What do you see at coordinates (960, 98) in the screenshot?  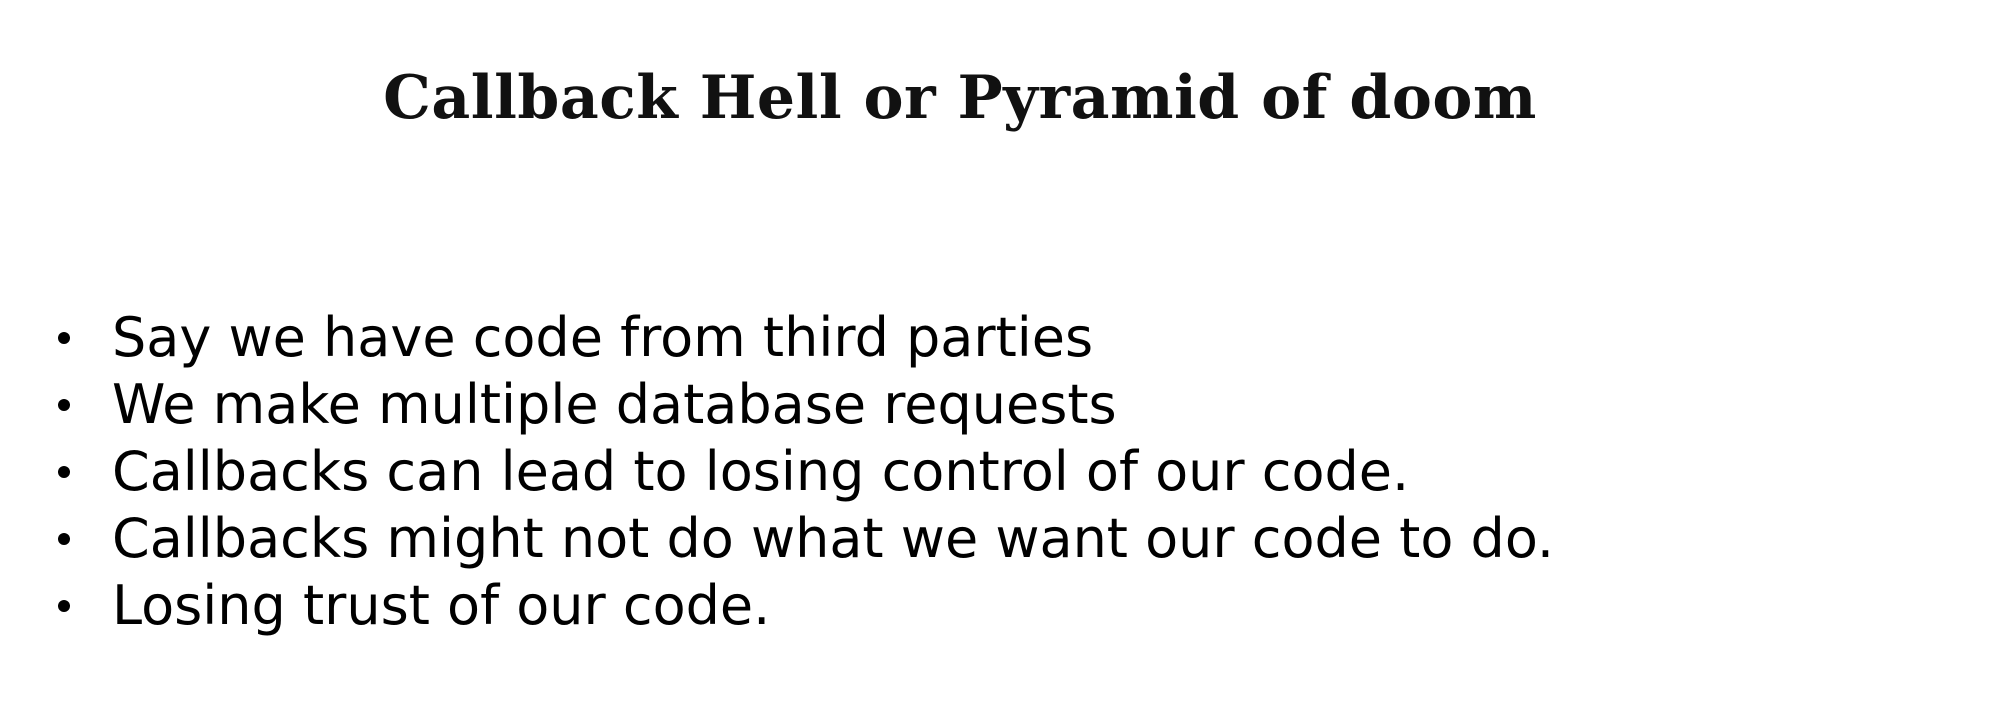 I see `slide-title: Callback Hell or Pyramid of doom` at bounding box center [960, 98].